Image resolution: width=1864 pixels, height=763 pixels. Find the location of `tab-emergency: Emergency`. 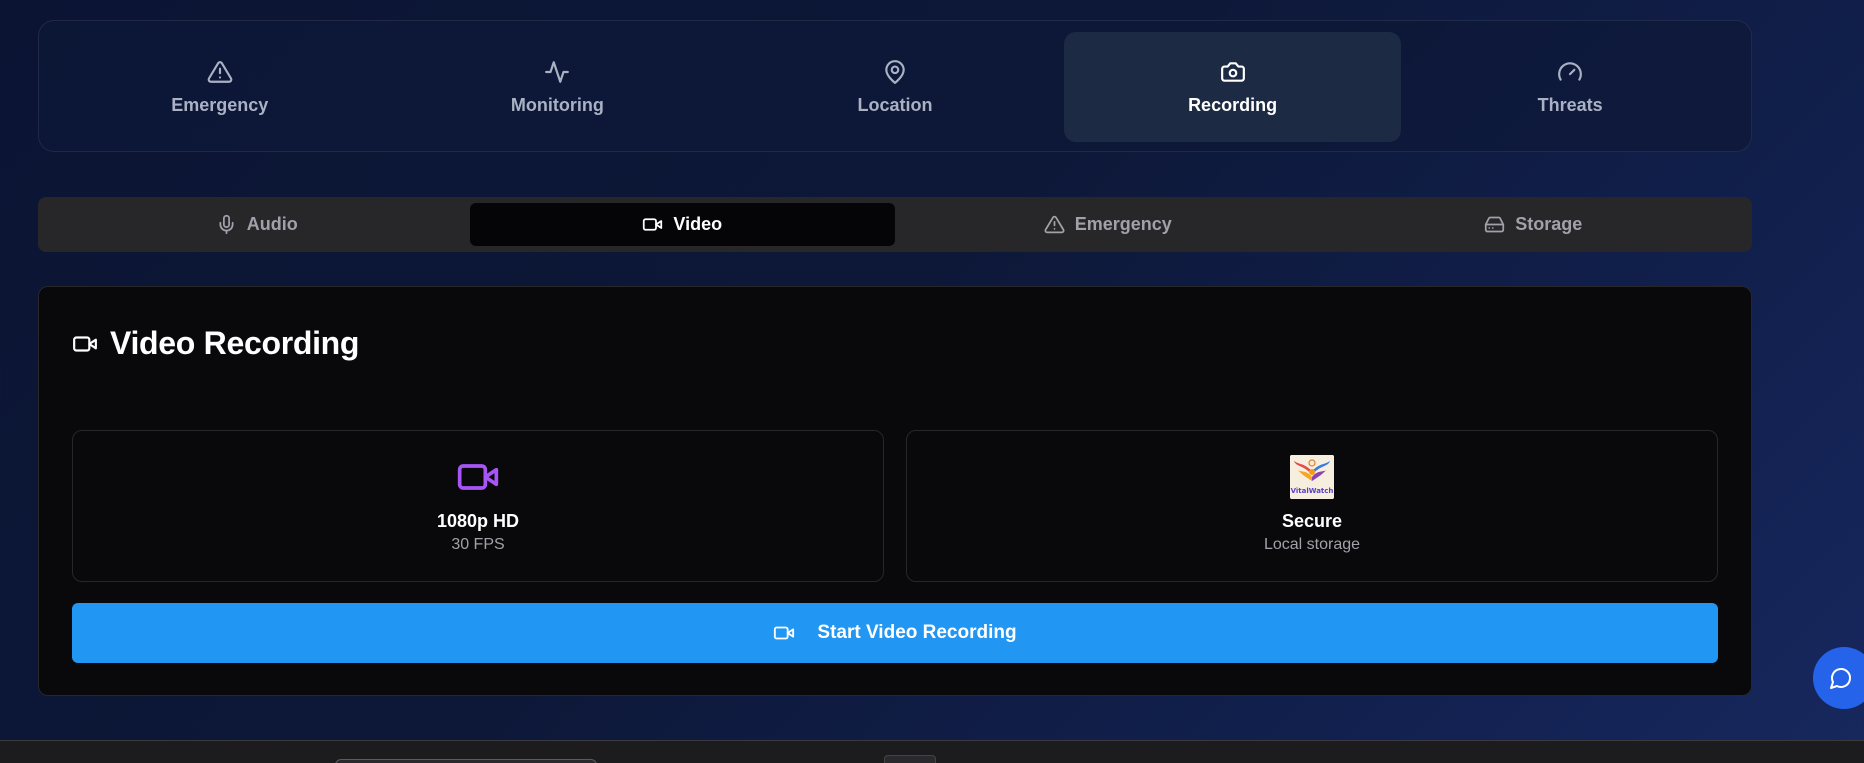

tab-emergency: Emergency is located at coordinates (1108, 224).